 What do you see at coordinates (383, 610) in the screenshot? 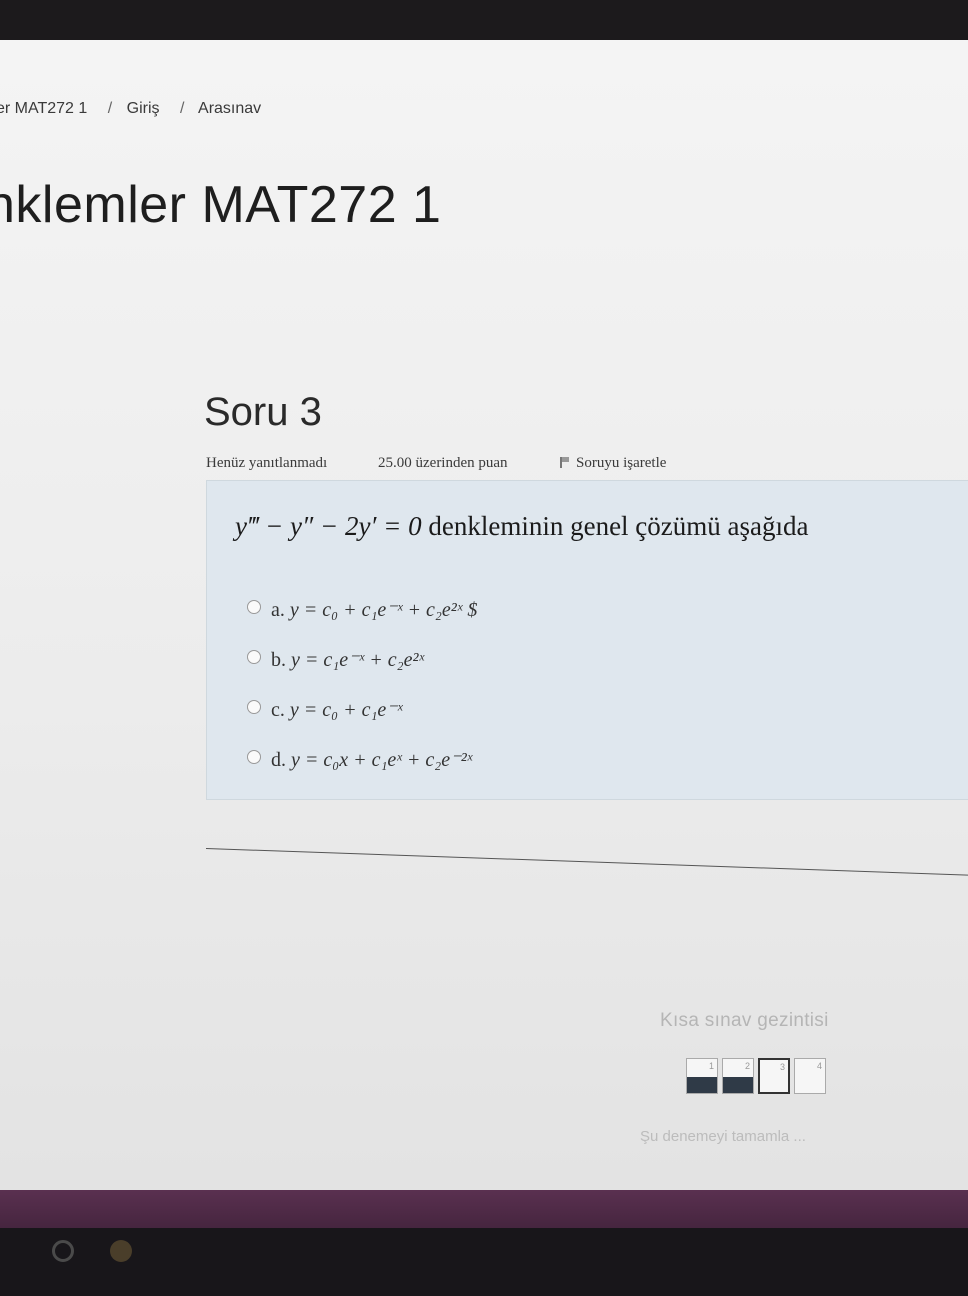
I see `answer-text: y = c₀ + c₁e⁻ˣ + c₂e²ˣ $` at bounding box center [383, 610].